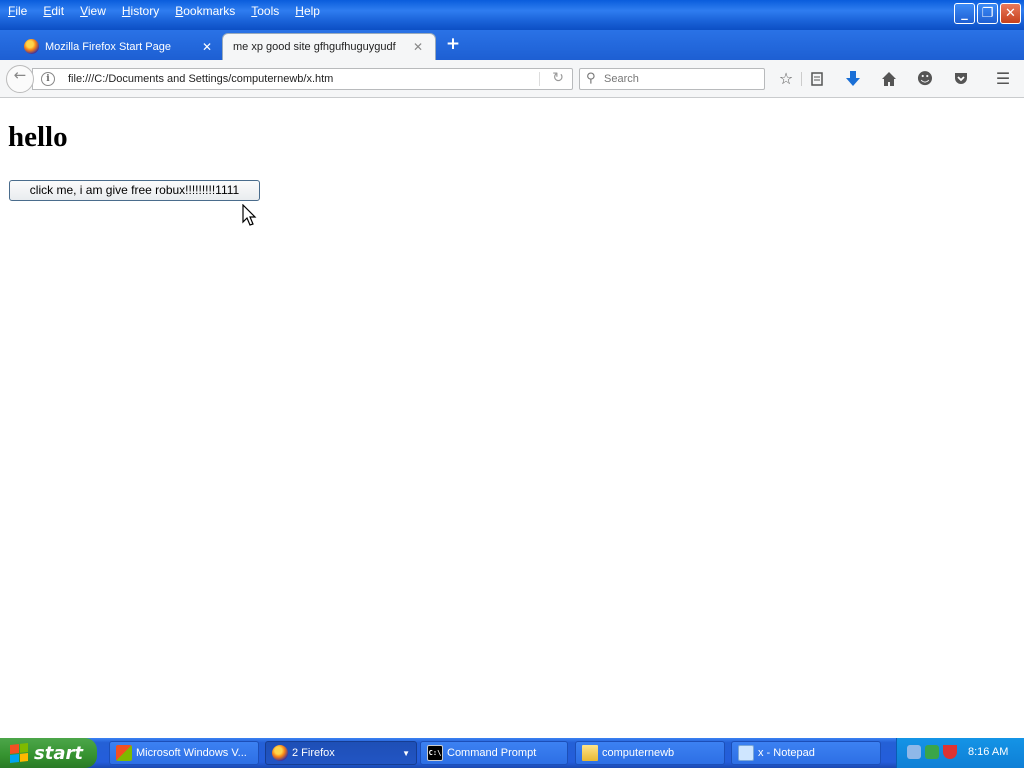 The width and height of the screenshot is (1024, 768). Describe the element at coordinates (817, 79) in the screenshot. I see `reading-list-icon` at that location.